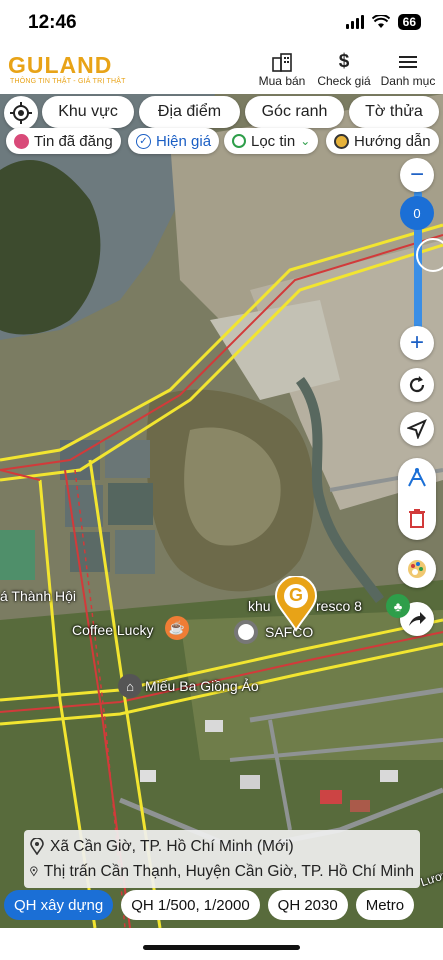 The width and height of the screenshot is (443, 960). What do you see at coordinates (344, 81) in the screenshot?
I see `nav-label: Check giá` at bounding box center [344, 81].